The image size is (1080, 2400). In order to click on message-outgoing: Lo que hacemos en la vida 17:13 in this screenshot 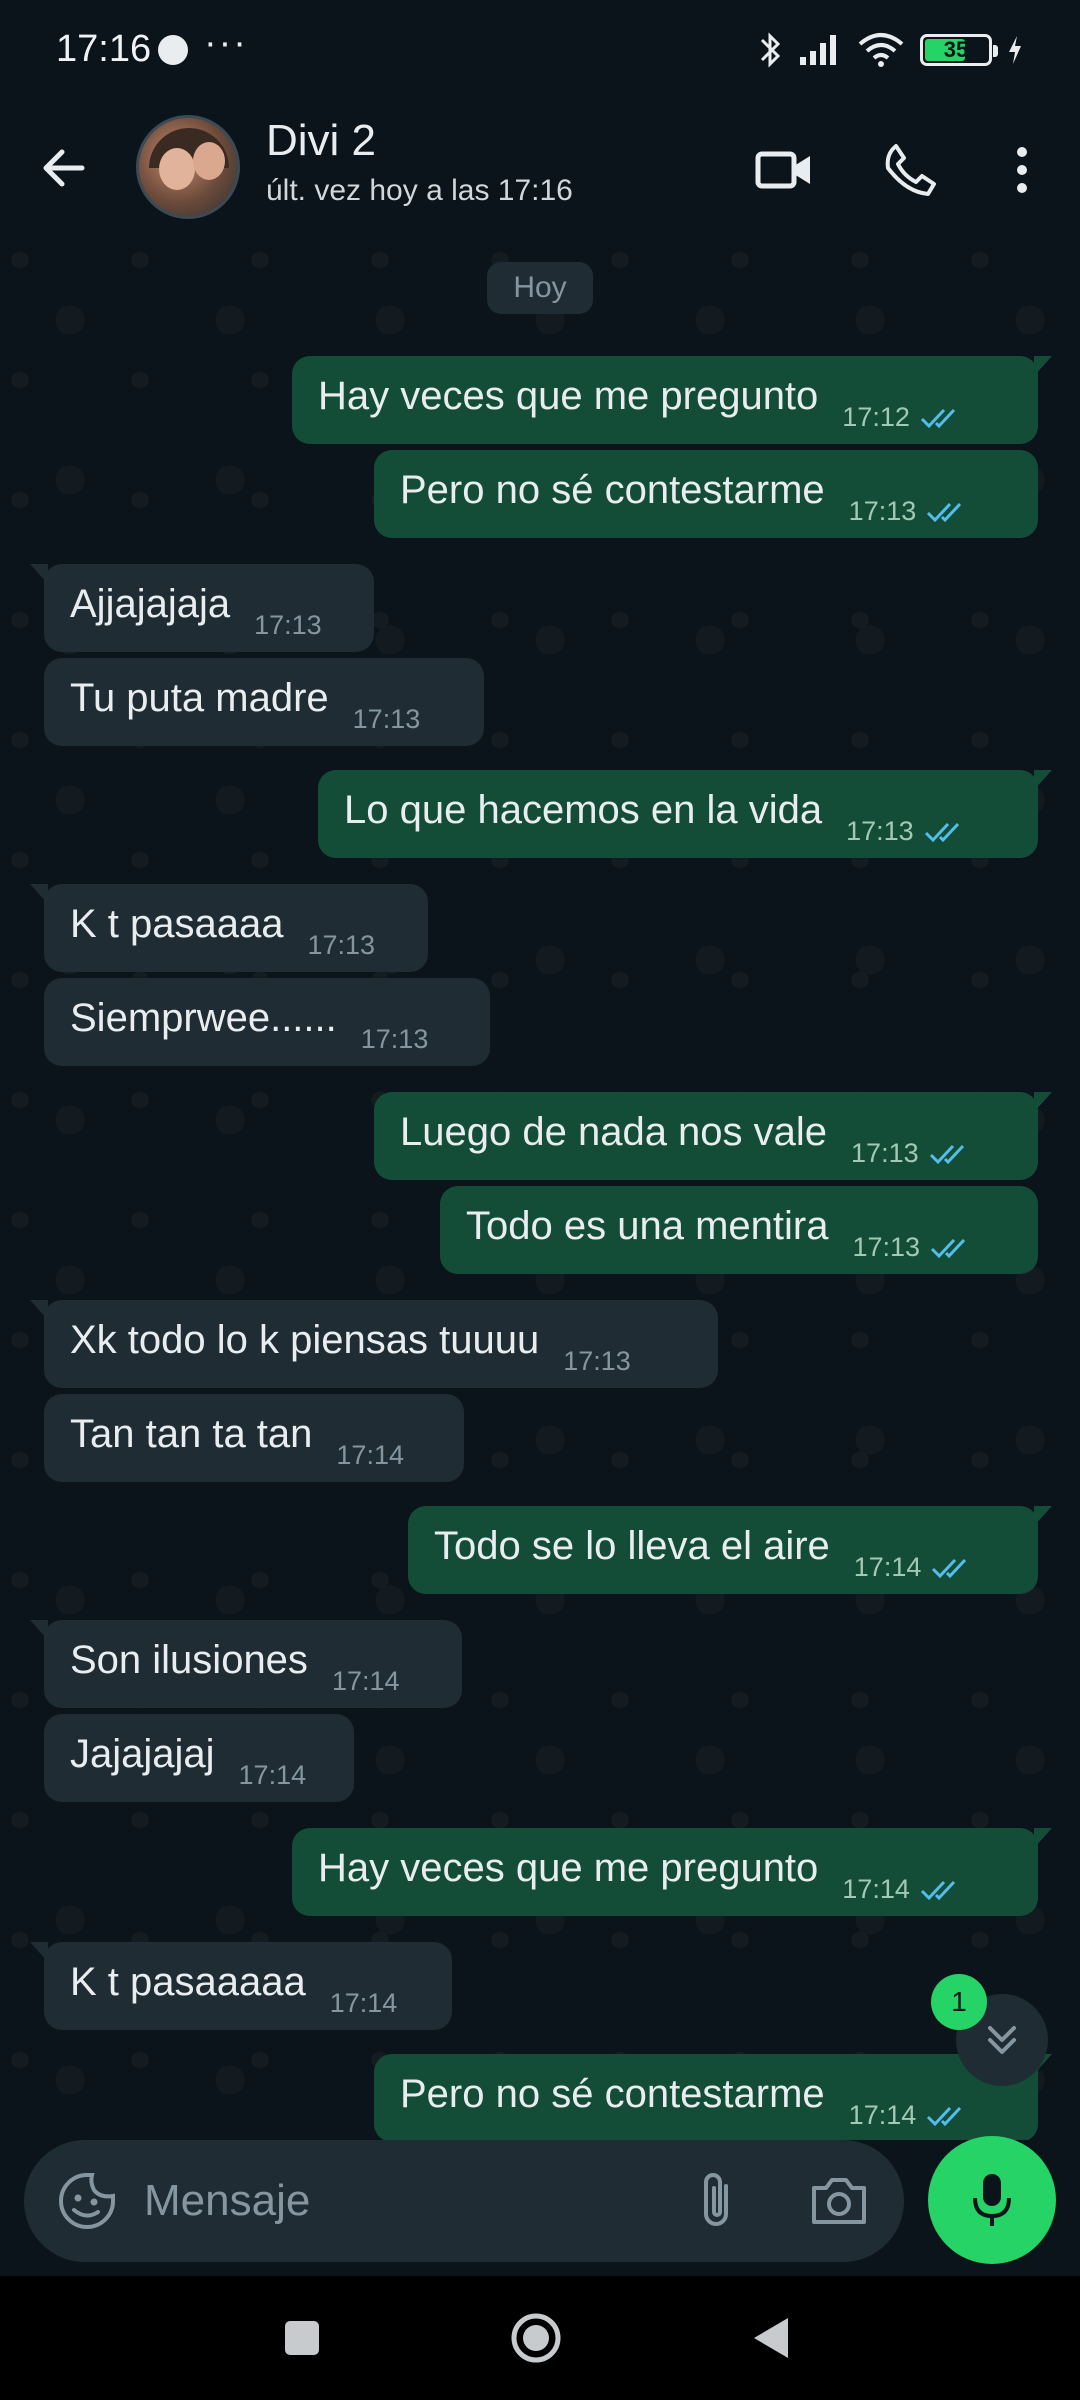, I will do `click(685, 814)`.